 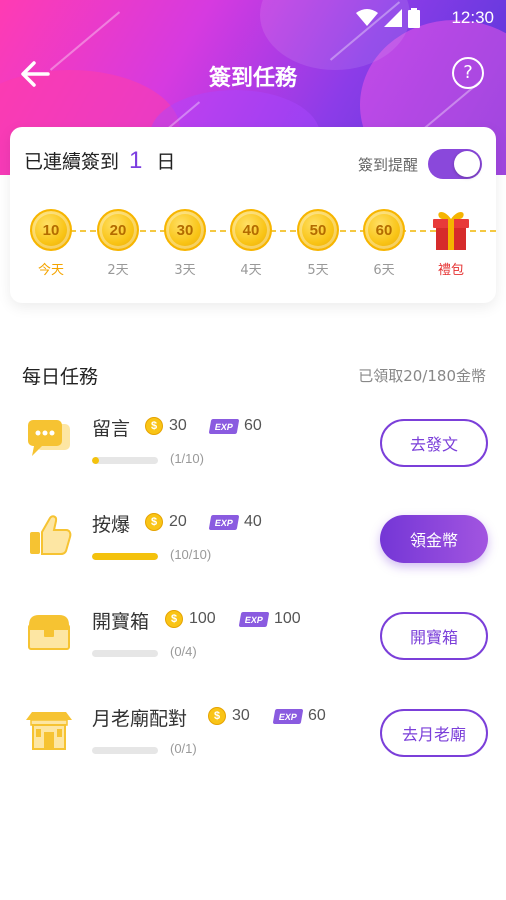 What do you see at coordinates (384, 270) in the screenshot?
I see `day-label: 6天` at bounding box center [384, 270].